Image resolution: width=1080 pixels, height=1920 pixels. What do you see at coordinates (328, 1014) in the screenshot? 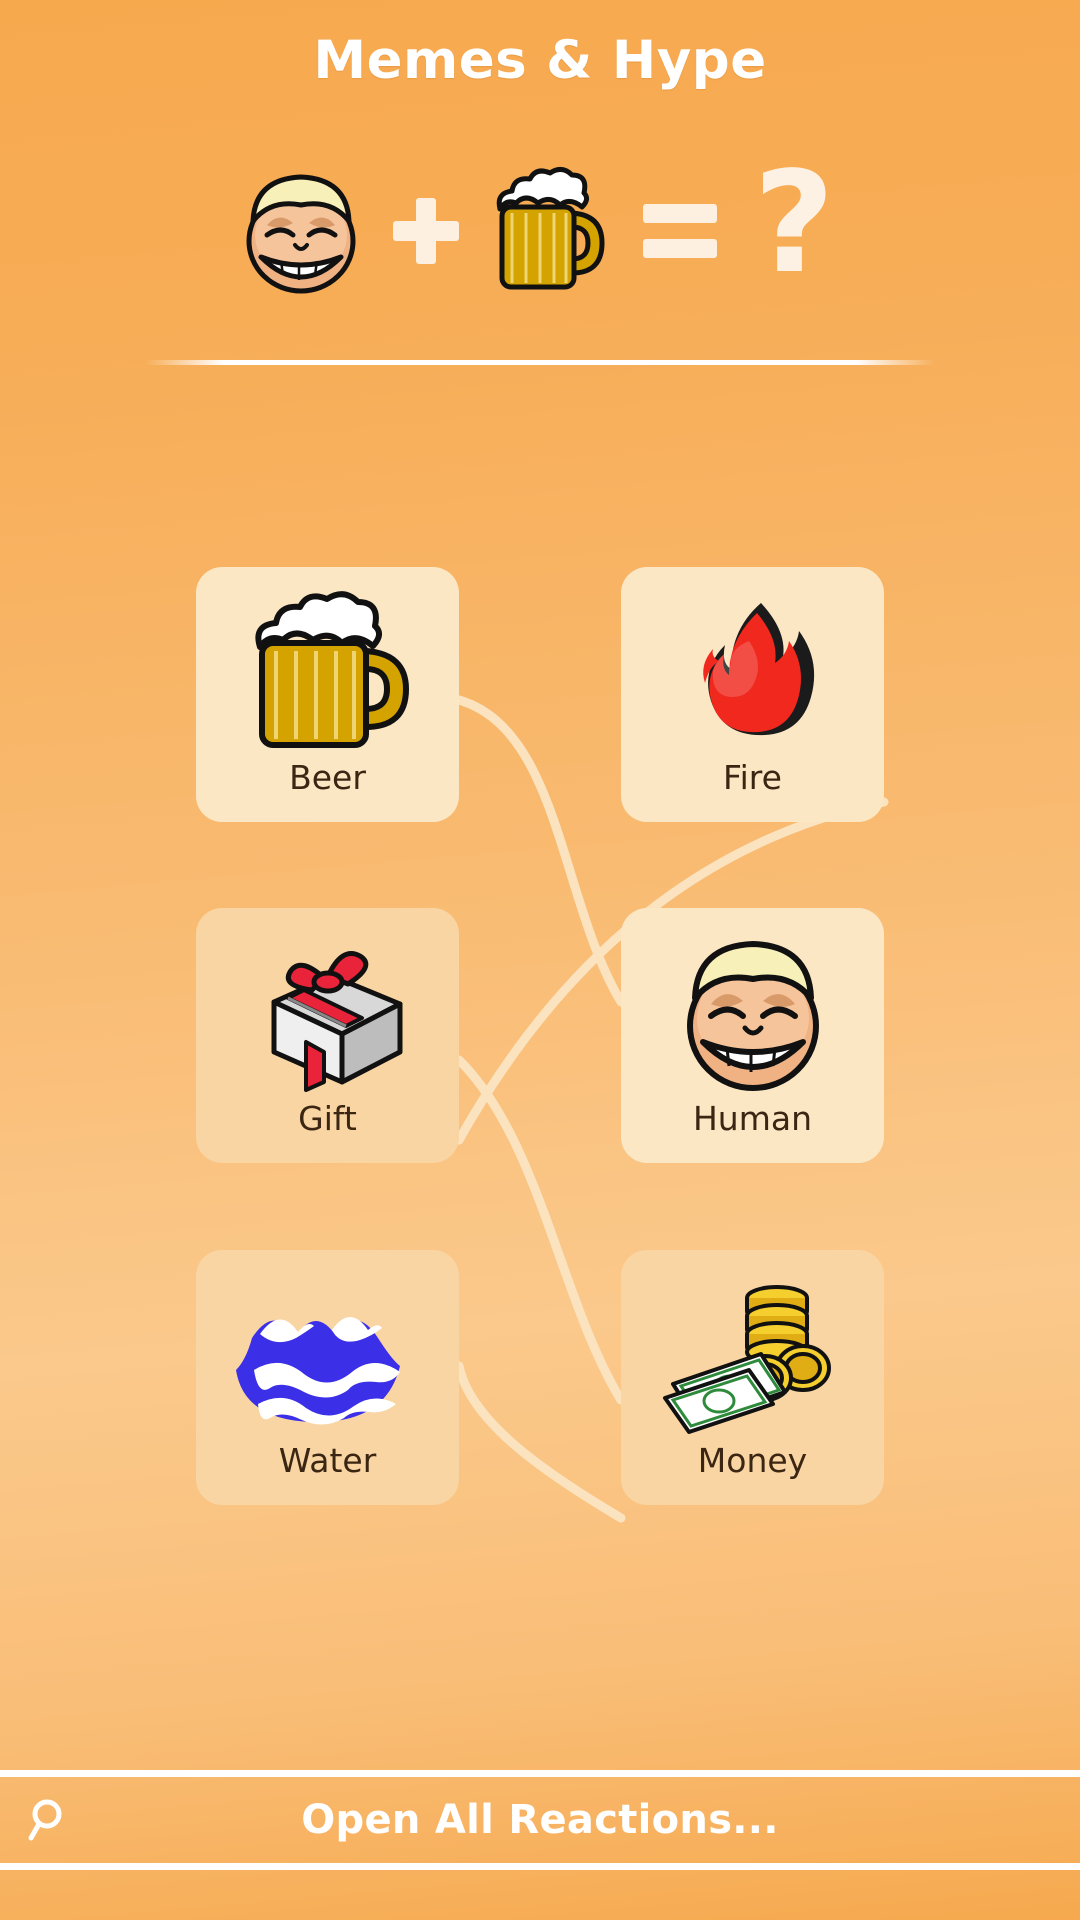
I see `gift-box-icon` at bounding box center [328, 1014].